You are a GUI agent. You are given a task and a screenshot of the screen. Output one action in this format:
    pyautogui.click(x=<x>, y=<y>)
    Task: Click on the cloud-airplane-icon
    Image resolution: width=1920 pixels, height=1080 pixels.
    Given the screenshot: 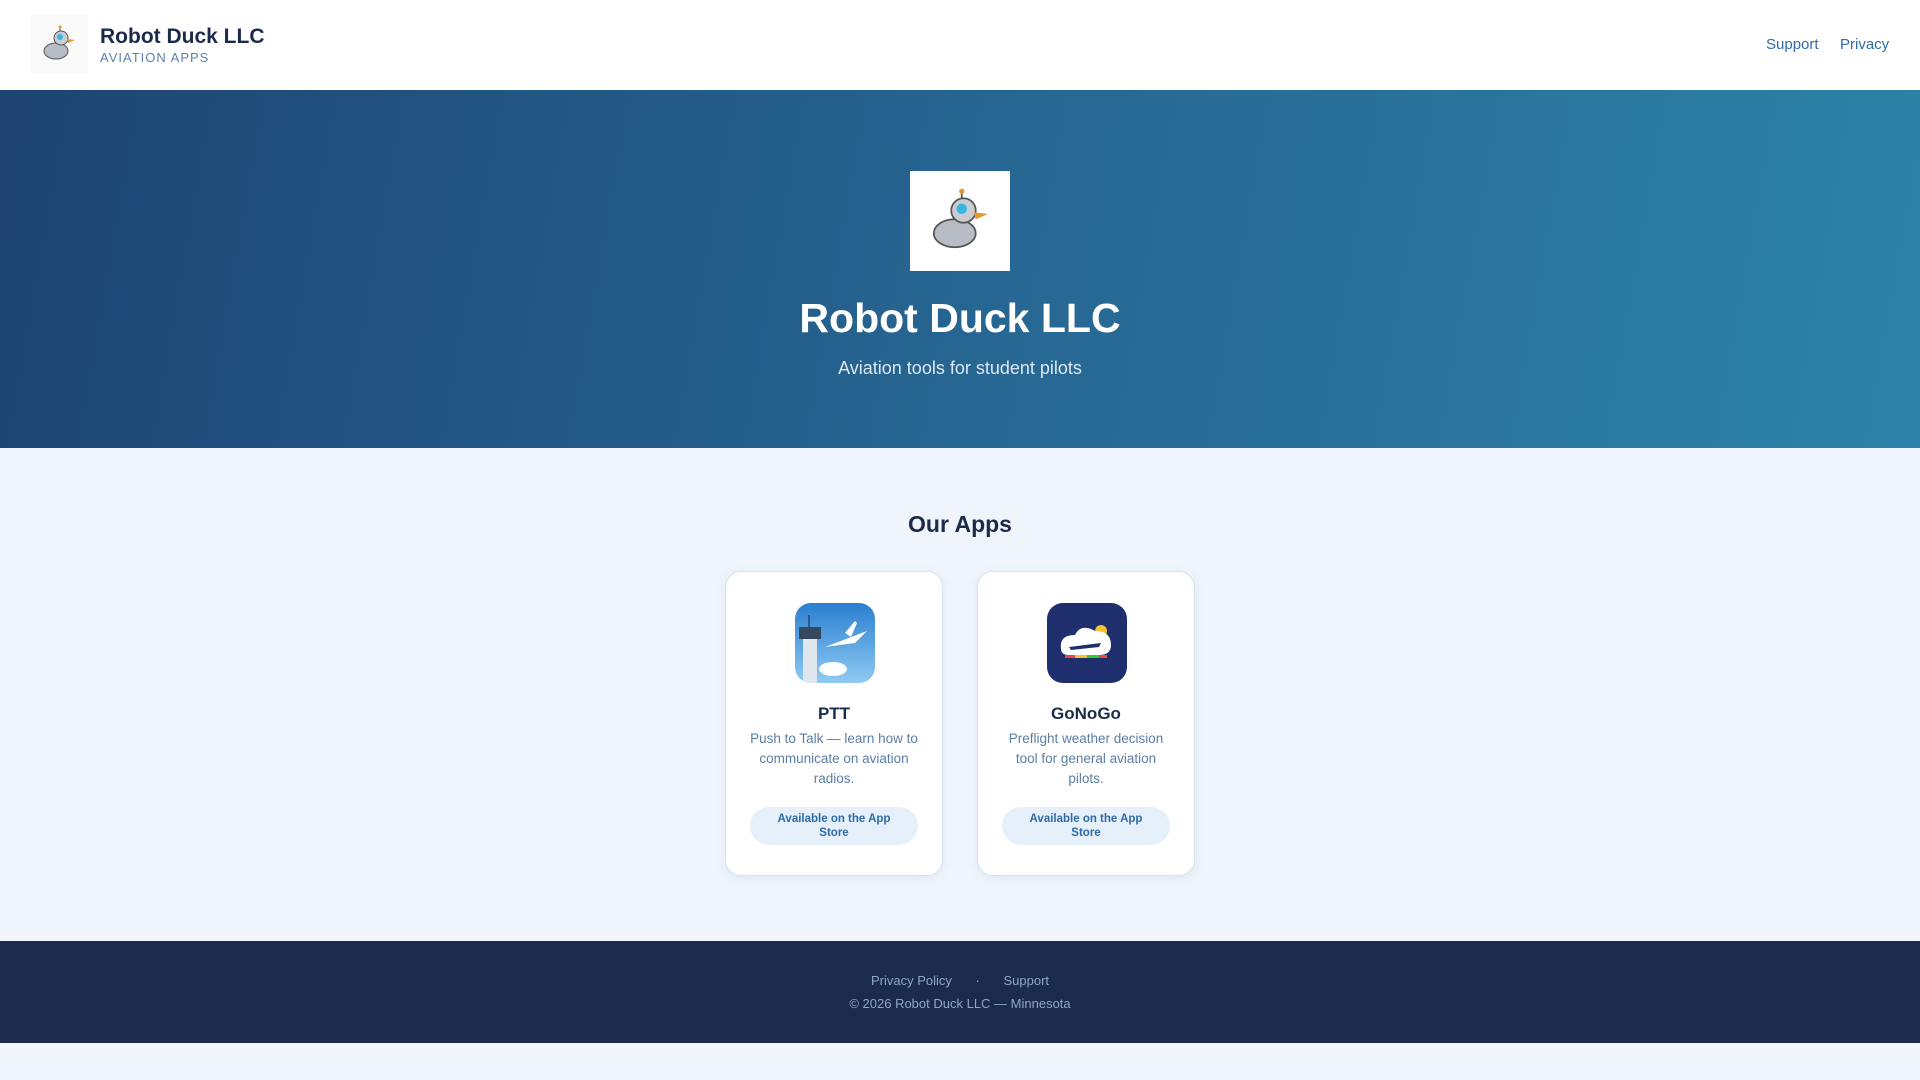 What is the action you would take?
    pyautogui.click(x=1087, y=643)
    